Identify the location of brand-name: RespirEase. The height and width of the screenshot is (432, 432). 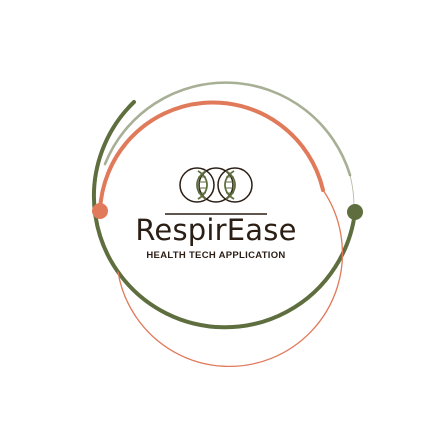
(216, 230).